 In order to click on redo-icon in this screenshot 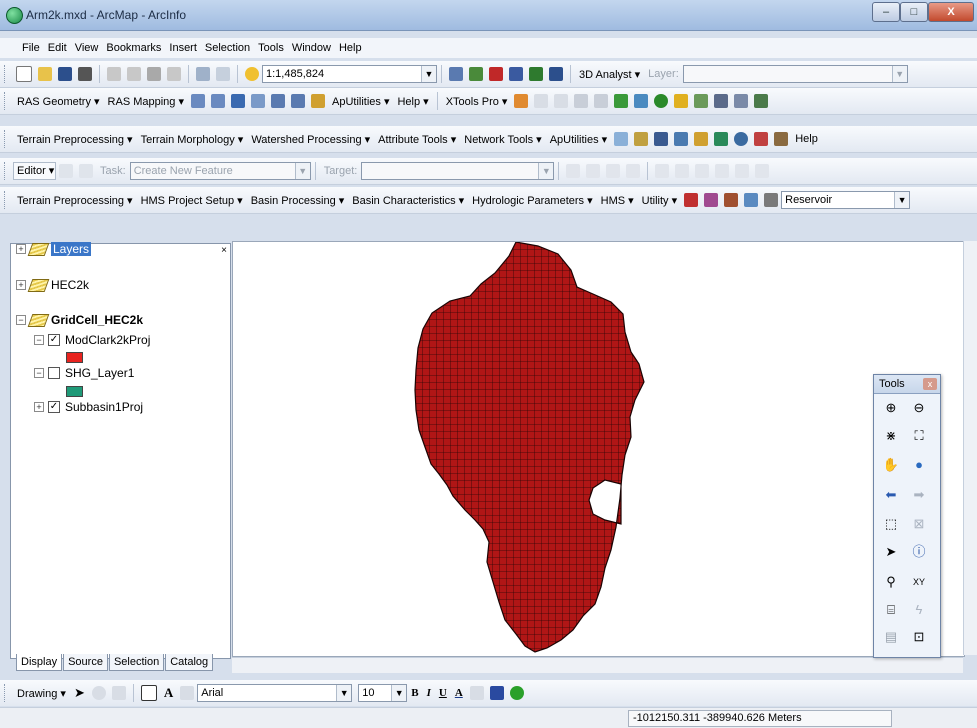, I will do `click(223, 74)`.